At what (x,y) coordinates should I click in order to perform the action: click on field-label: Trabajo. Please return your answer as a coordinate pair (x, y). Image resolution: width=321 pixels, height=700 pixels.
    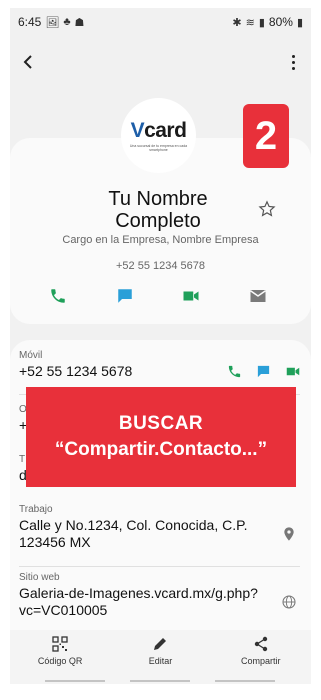
    Looking at the image, I should click on (36, 509).